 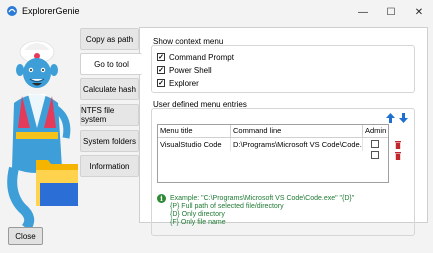 I want to click on arrow-down-icon, so click(x=403, y=118).